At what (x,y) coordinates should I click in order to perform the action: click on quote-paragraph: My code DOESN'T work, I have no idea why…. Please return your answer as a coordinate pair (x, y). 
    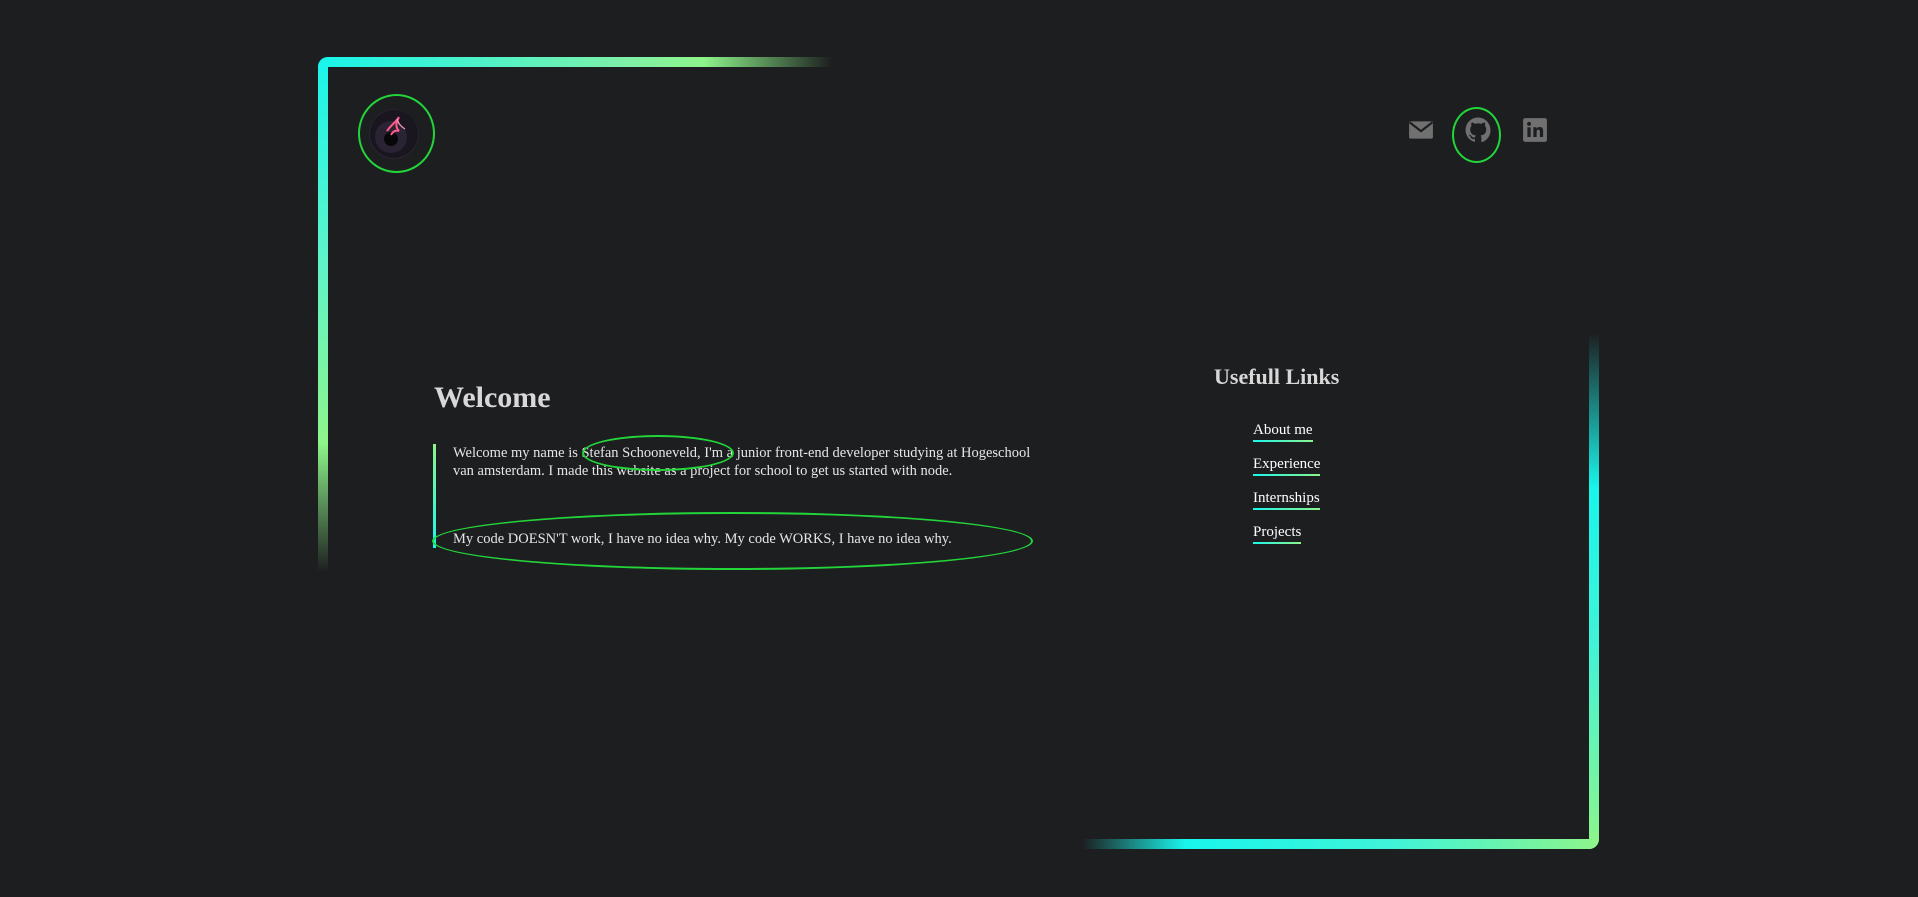
    Looking at the image, I should click on (702, 539).